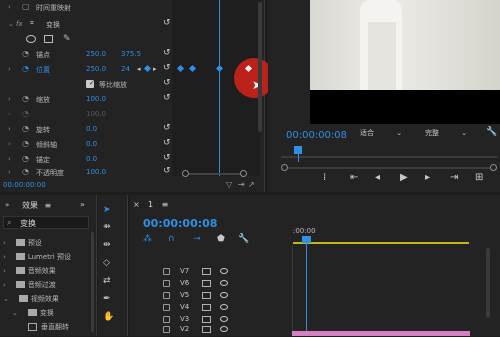 The height and width of the screenshot is (337, 500). I want to click on time-remap-row: › ▢ 时间重映射, so click(131, 7).